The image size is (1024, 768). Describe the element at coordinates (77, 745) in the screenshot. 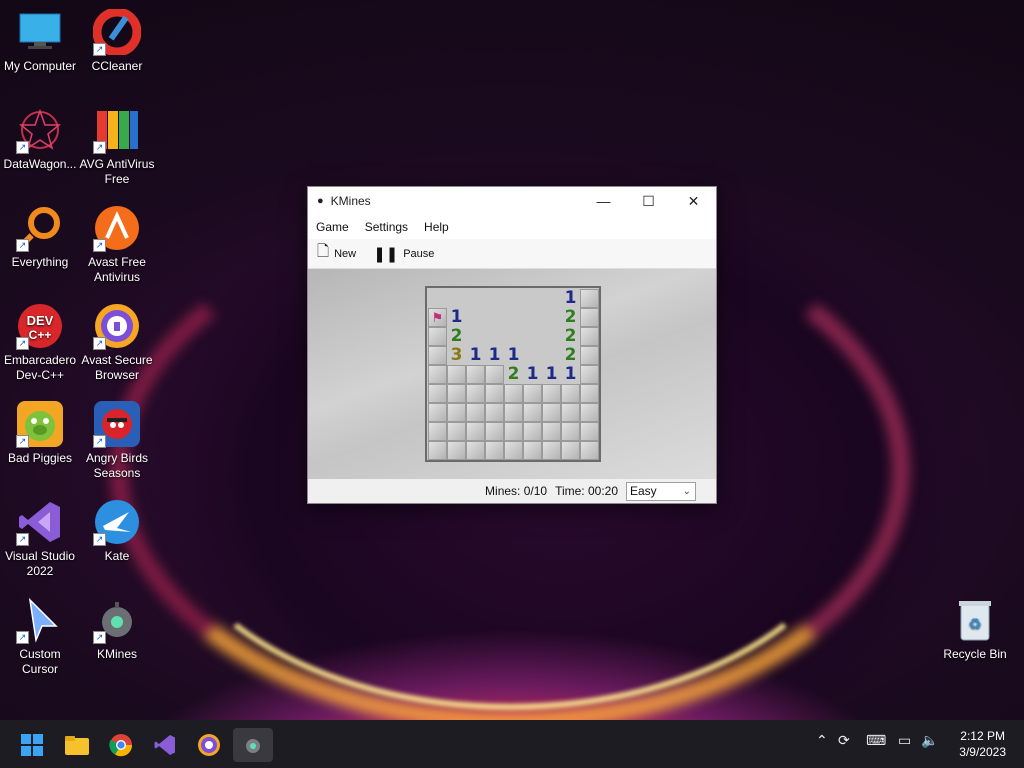

I see `taskbar-file-explorer` at that location.